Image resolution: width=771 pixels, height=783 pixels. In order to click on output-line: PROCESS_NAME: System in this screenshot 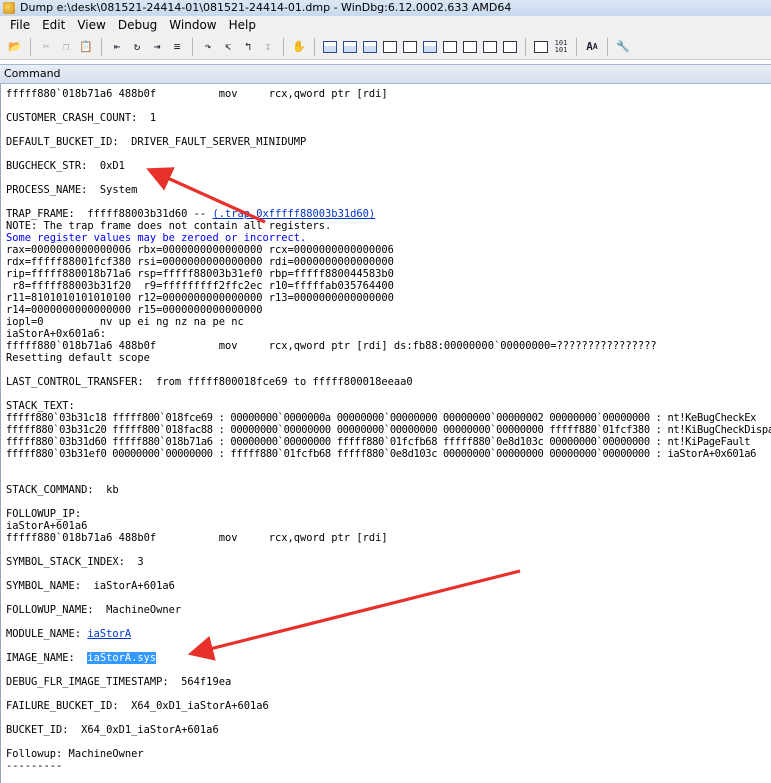, I will do `click(72, 190)`.